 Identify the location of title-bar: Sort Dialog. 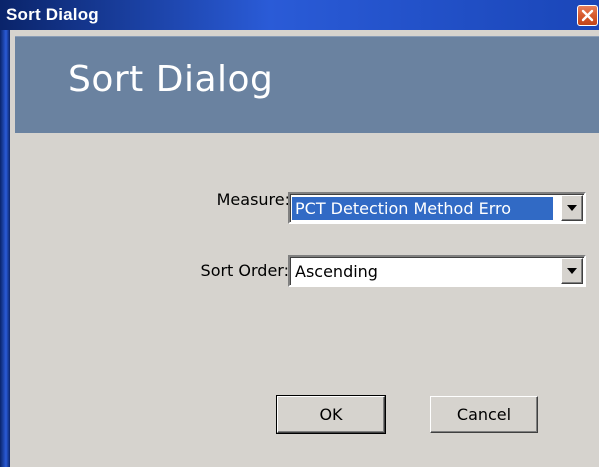
(299, 15).